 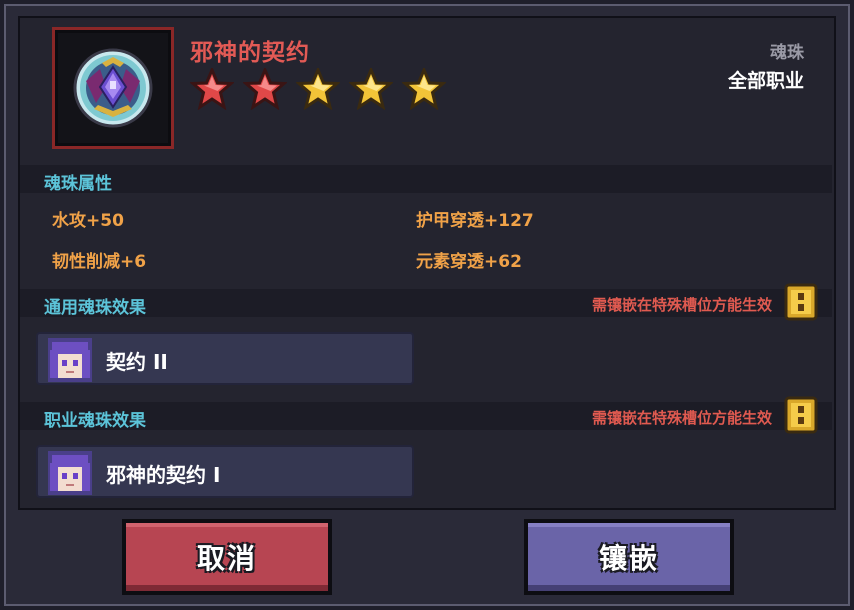 What do you see at coordinates (163, 475) in the screenshot?
I see `class-effect-label: 邪神的契约 I` at bounding box center [163, 475].